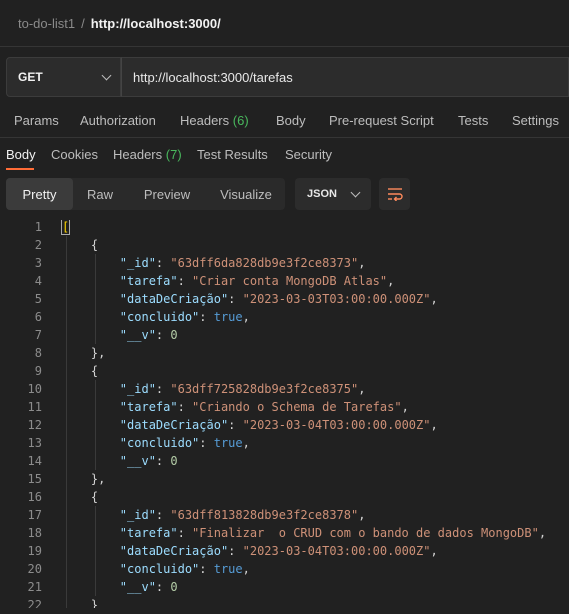  Describe the element at coordinates (284, 247) in the screenshot. I see `code-line: 2 {` at that location.